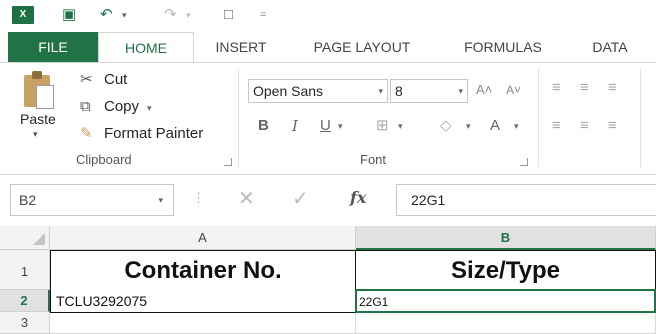 This screenshot has height=334, width=656. I want to click on format-painter-label: Format Painter, so click(154, 133).